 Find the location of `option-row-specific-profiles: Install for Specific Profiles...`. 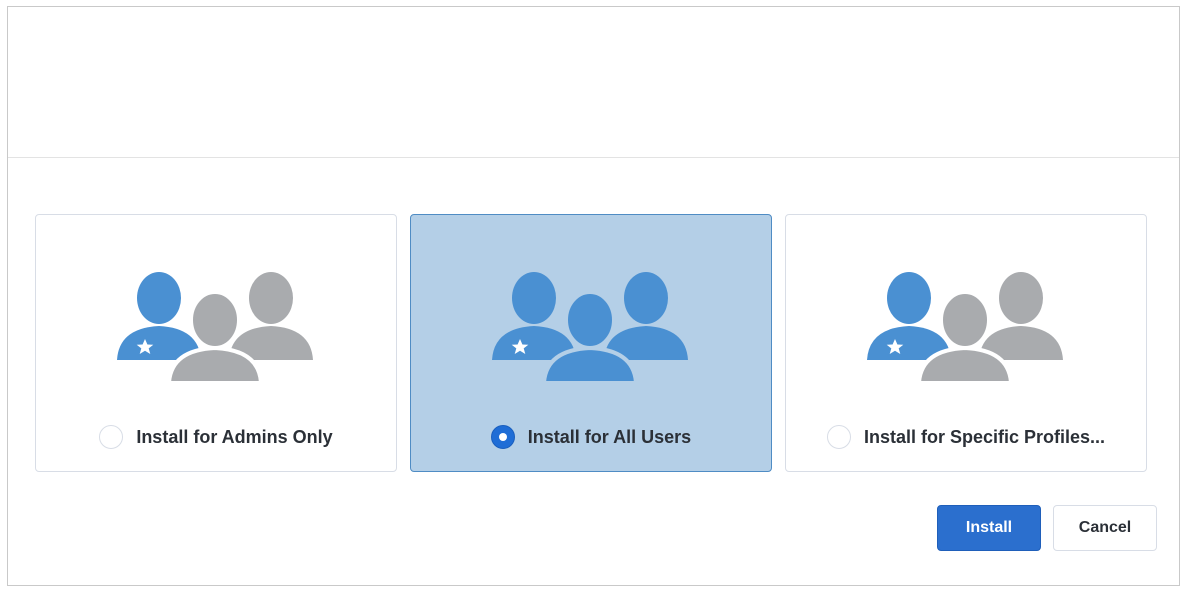

option-row-specific-profiles: Install for Specific Profiles... is located at coordinates (966, 437).